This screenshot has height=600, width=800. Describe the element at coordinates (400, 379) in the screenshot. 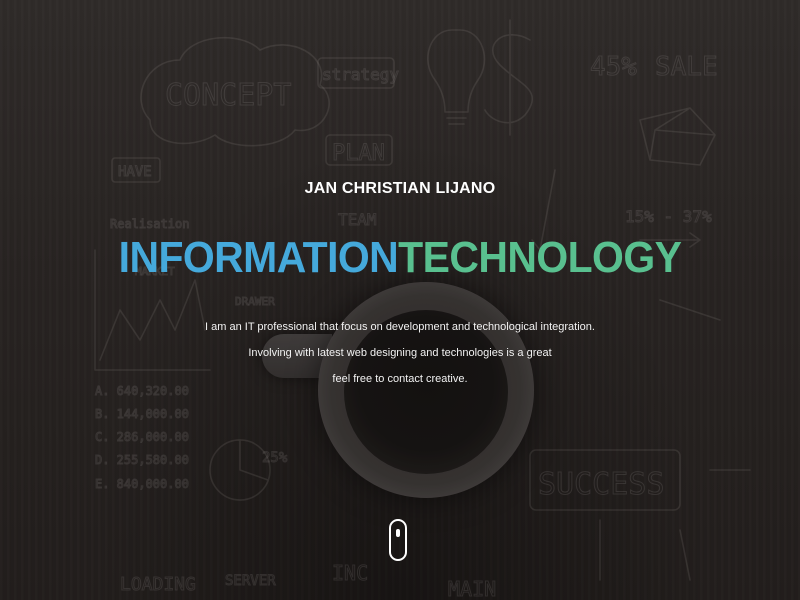

I see `description-line-3: feel free to contact creative.` at that location.